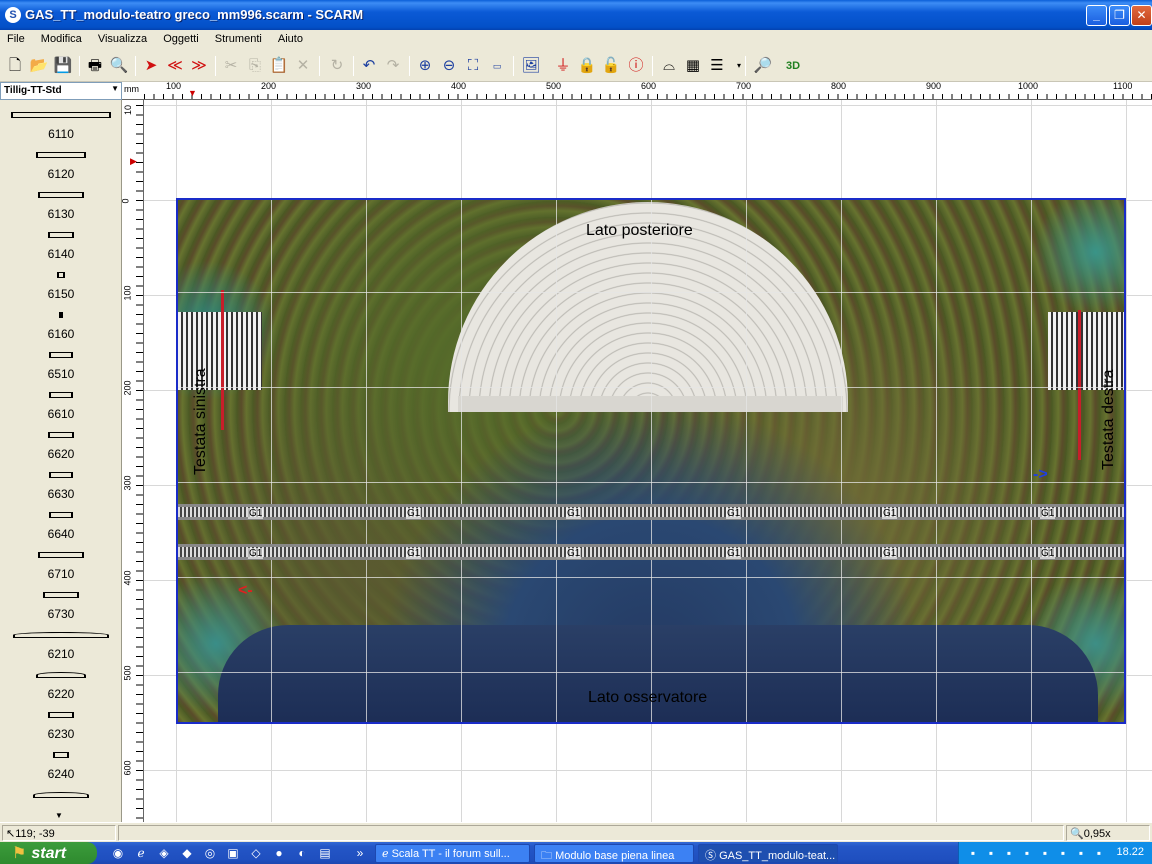  What do you see at coordinates (115, 88) in the screenshot?
I see `chevron-down-icon: ▼` at bounding box center [115, 88].